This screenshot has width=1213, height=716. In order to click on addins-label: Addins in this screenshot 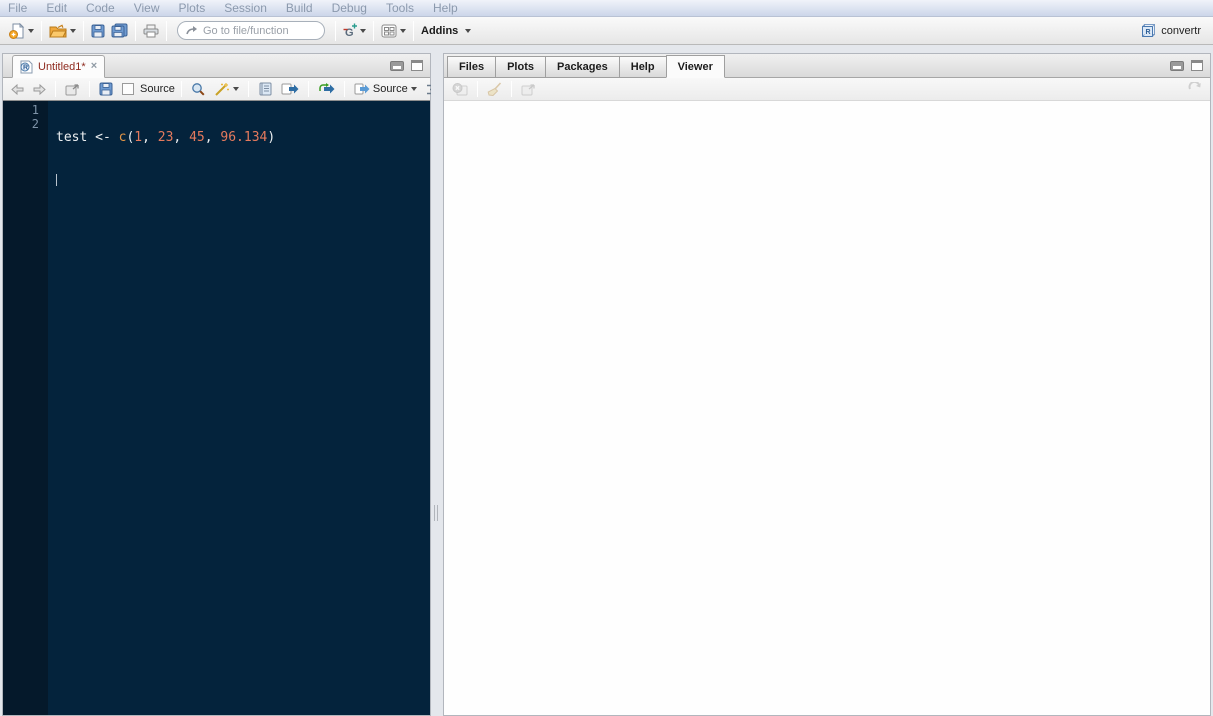, I will do `click(440, 30)`.